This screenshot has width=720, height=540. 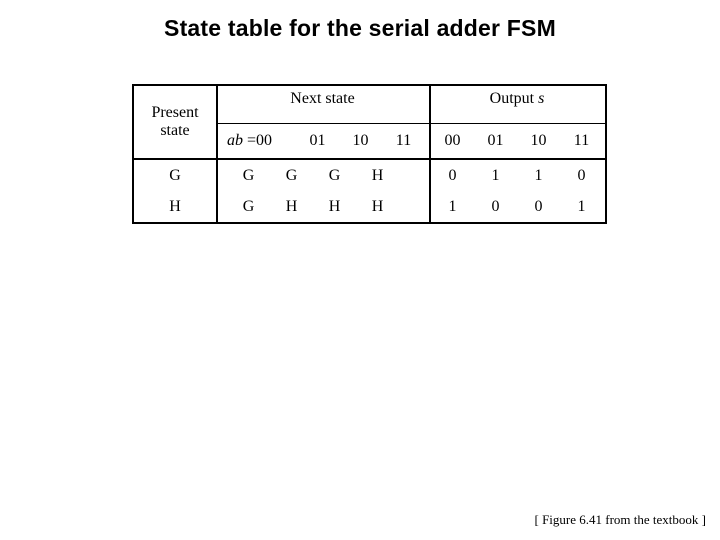 What do you see at coordinates (452, 140) in the screenshot?
I see `subheader-output-col-00: 00` at bounding box center [452, 140].